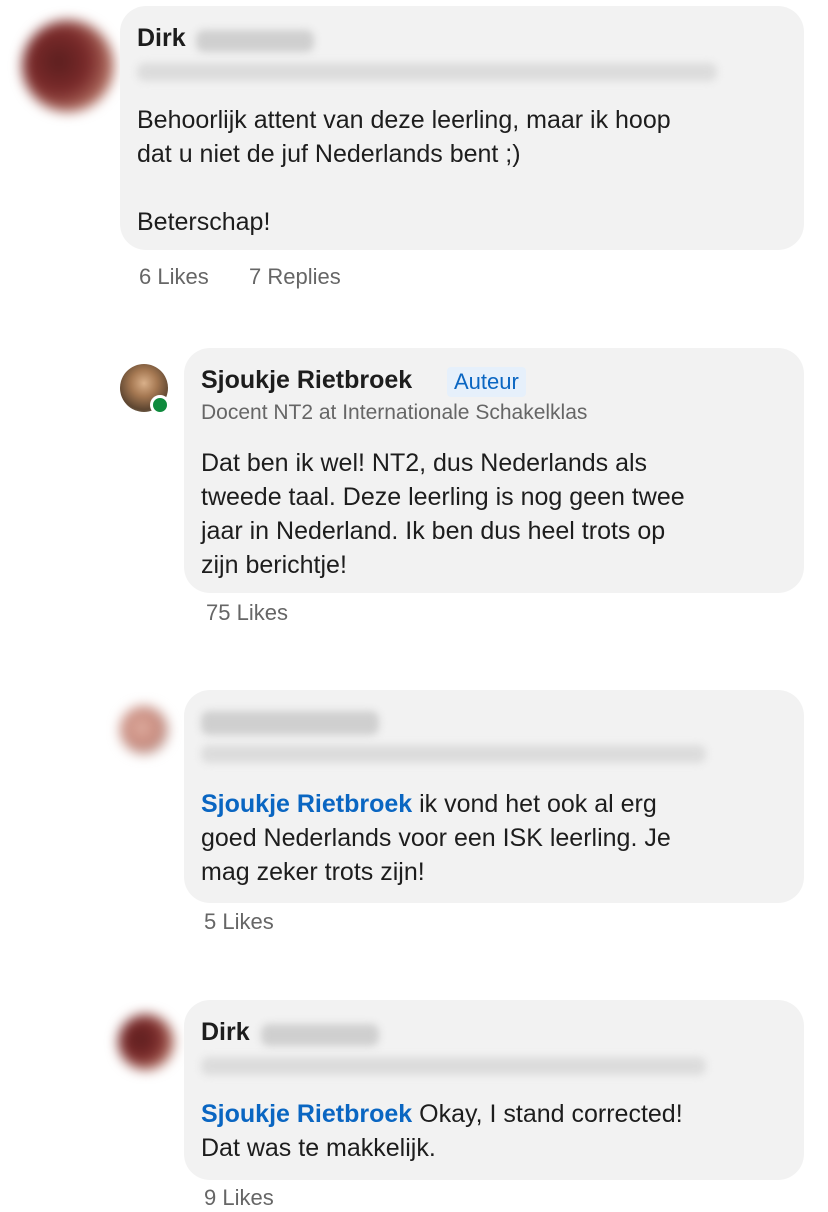 This screenshot has height=1212, width=828. I want to click on comment-text-line: Dat was te makkelijk., so click(318, 1148).